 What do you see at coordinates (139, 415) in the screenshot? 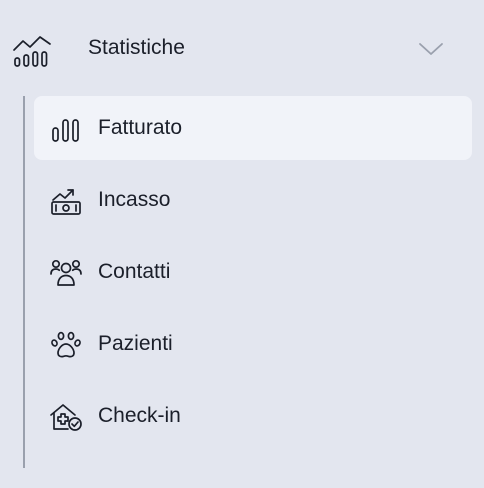
I see `sidebar-item-label: Check-in` at bounding box center [139, 415].